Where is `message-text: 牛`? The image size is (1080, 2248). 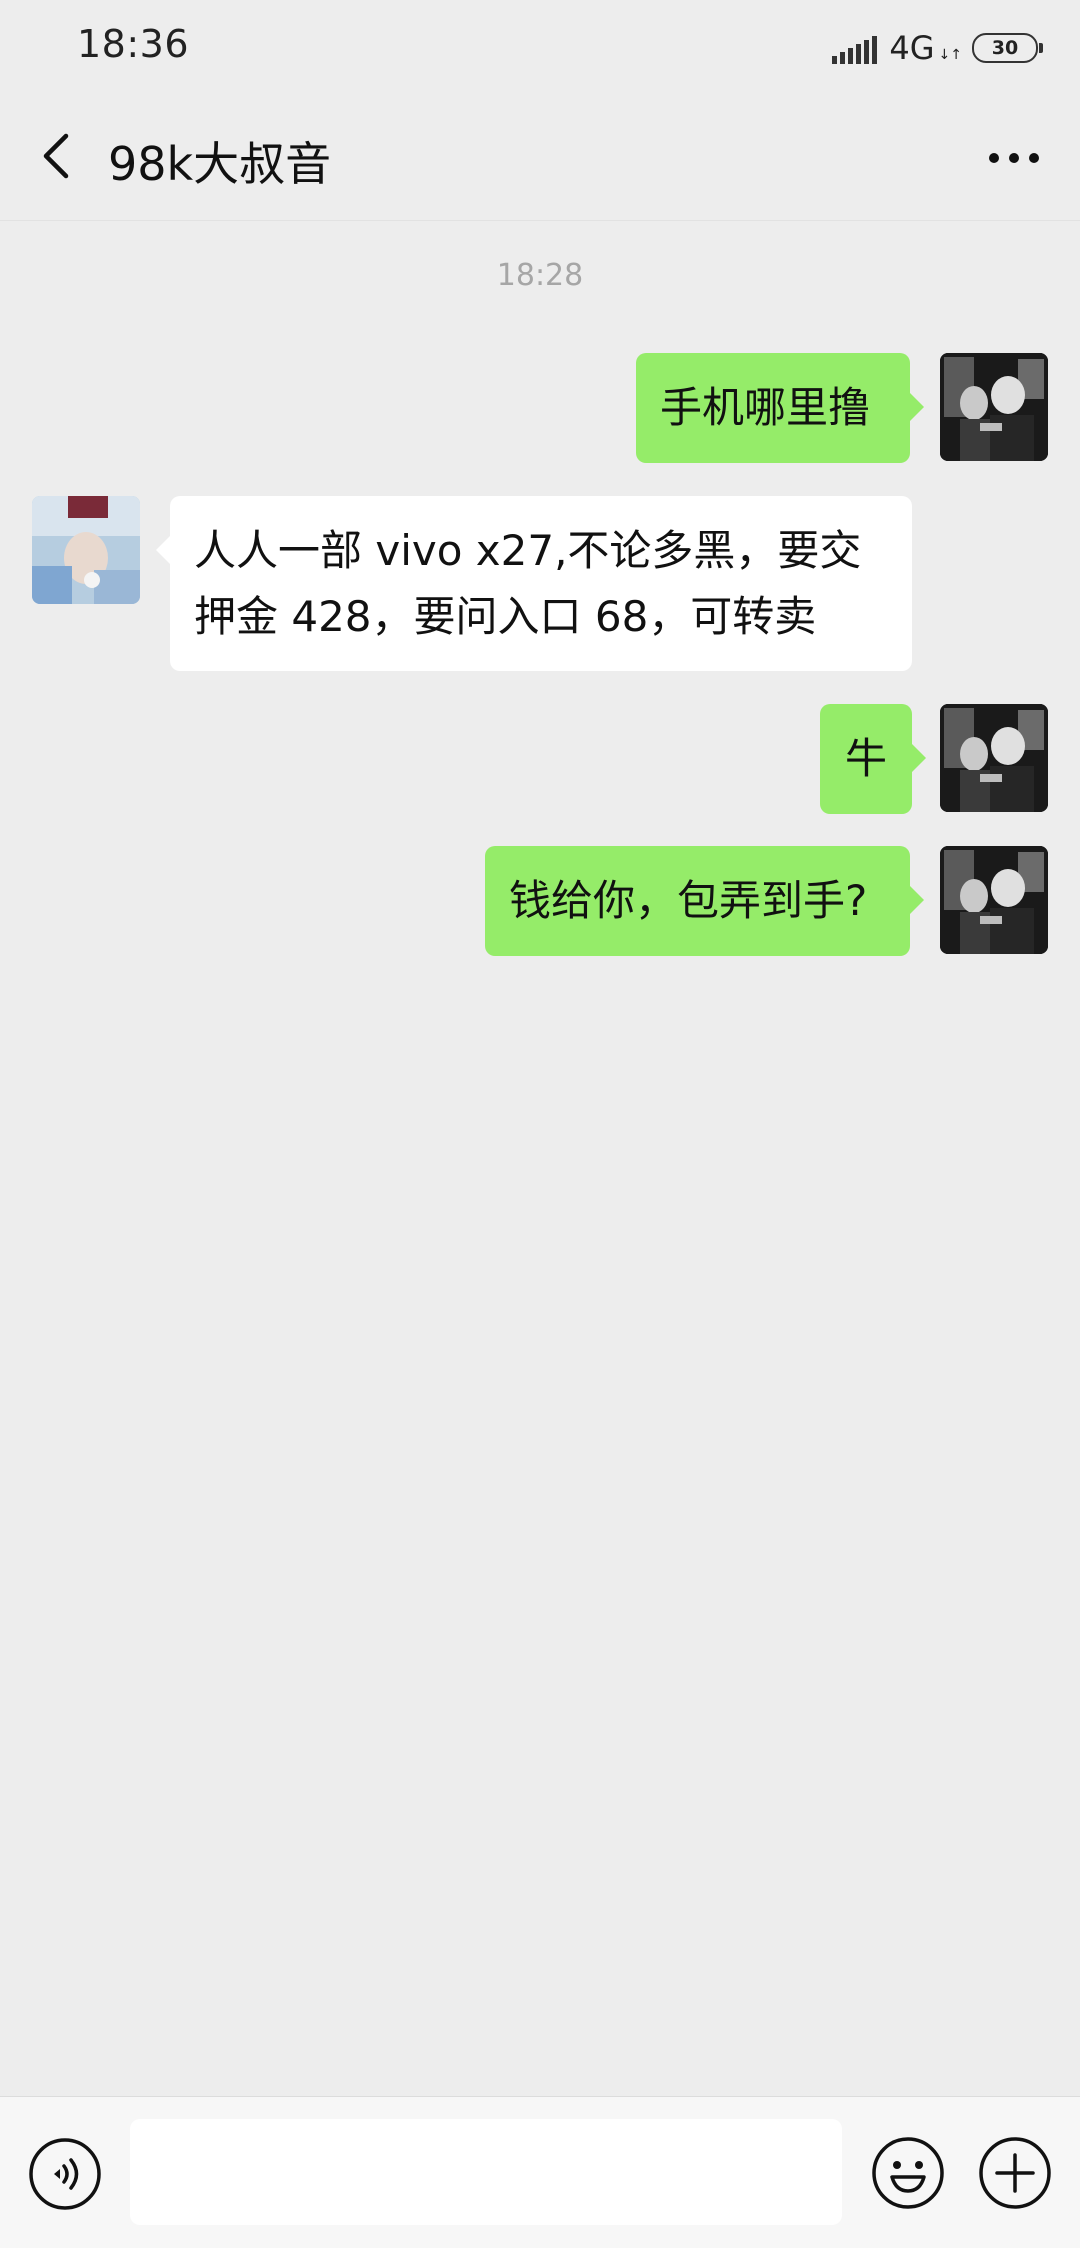 message-text: 牛 is located at coordinates (865, 758).